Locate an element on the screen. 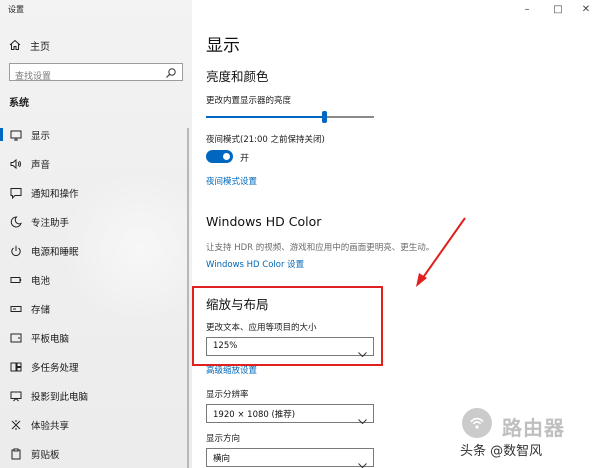  sidebar-item-battery: 电池 is located at coordinates (96, 279).